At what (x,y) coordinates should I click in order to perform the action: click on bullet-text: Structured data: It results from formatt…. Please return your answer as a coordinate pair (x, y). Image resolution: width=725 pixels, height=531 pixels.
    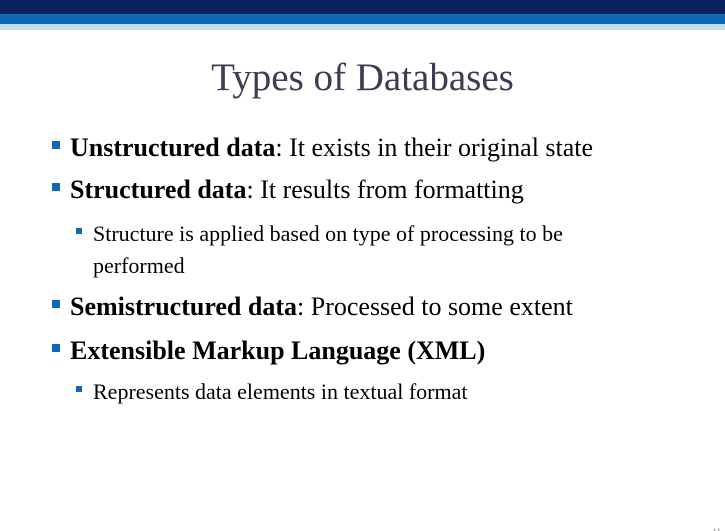
    Looking at the image, I should click on (297, 190).